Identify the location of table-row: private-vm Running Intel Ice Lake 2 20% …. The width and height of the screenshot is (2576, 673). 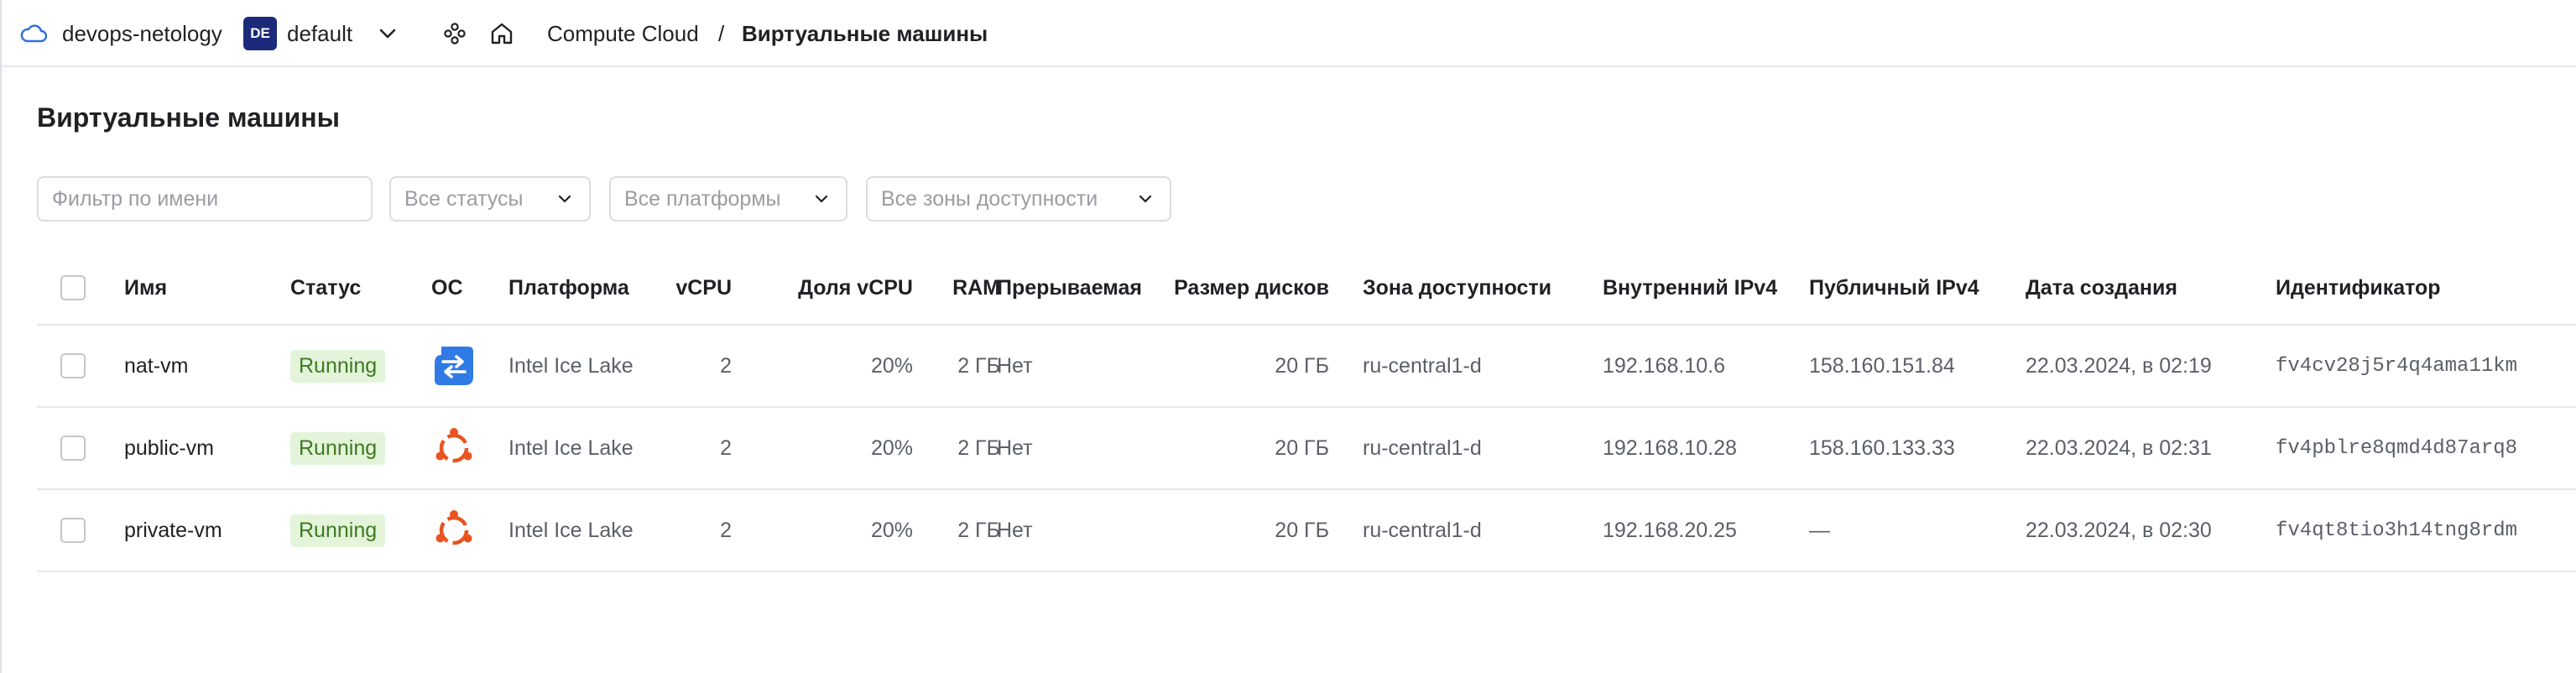
(1306, 531).